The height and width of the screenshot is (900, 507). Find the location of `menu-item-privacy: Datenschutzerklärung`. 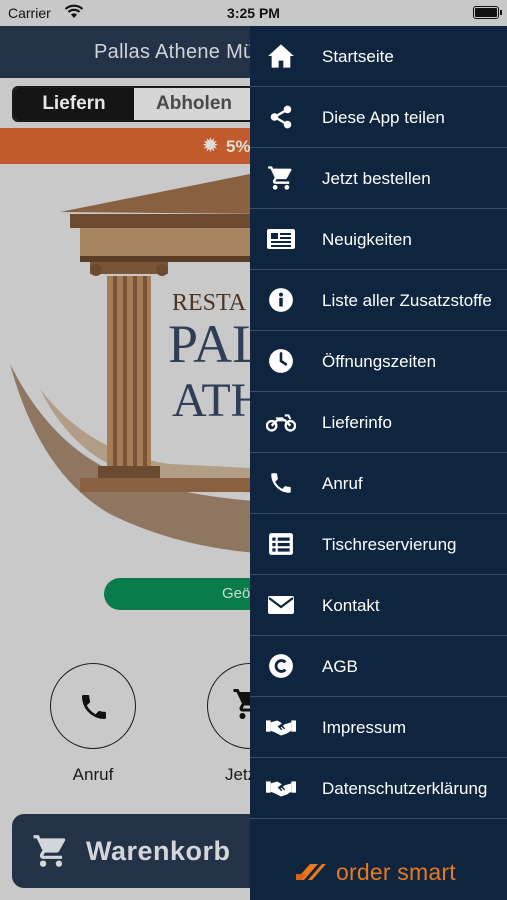

menu-item-privacy: Datenschutzerklärung is located at coordinates (378, 788).